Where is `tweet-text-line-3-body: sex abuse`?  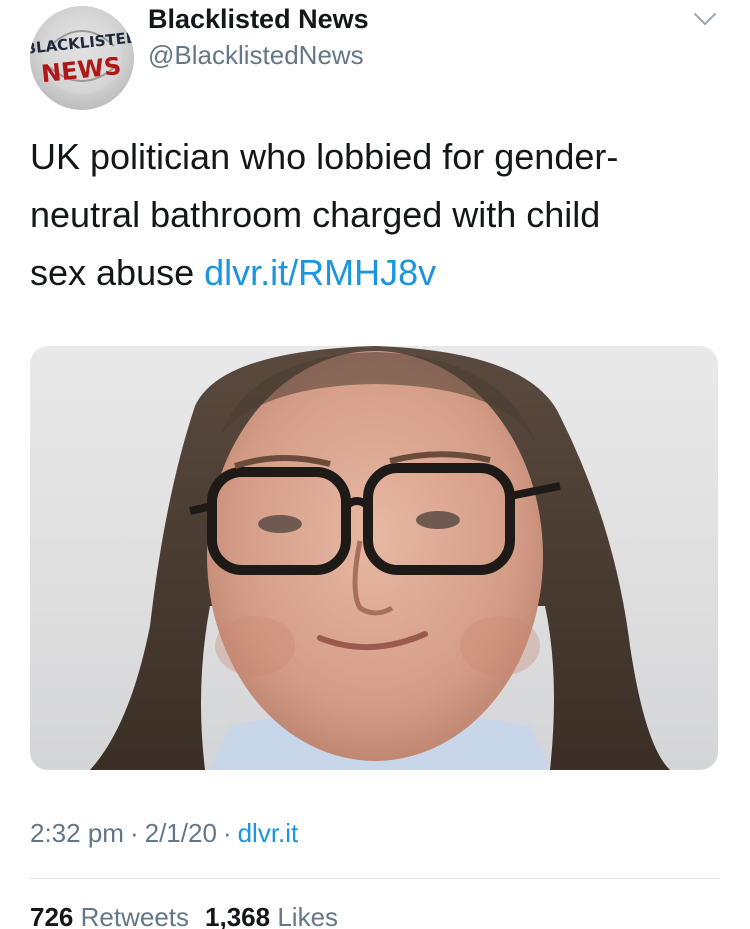
tweet-text-line-3-body: sex abuse is located at coordinates (117, 272).